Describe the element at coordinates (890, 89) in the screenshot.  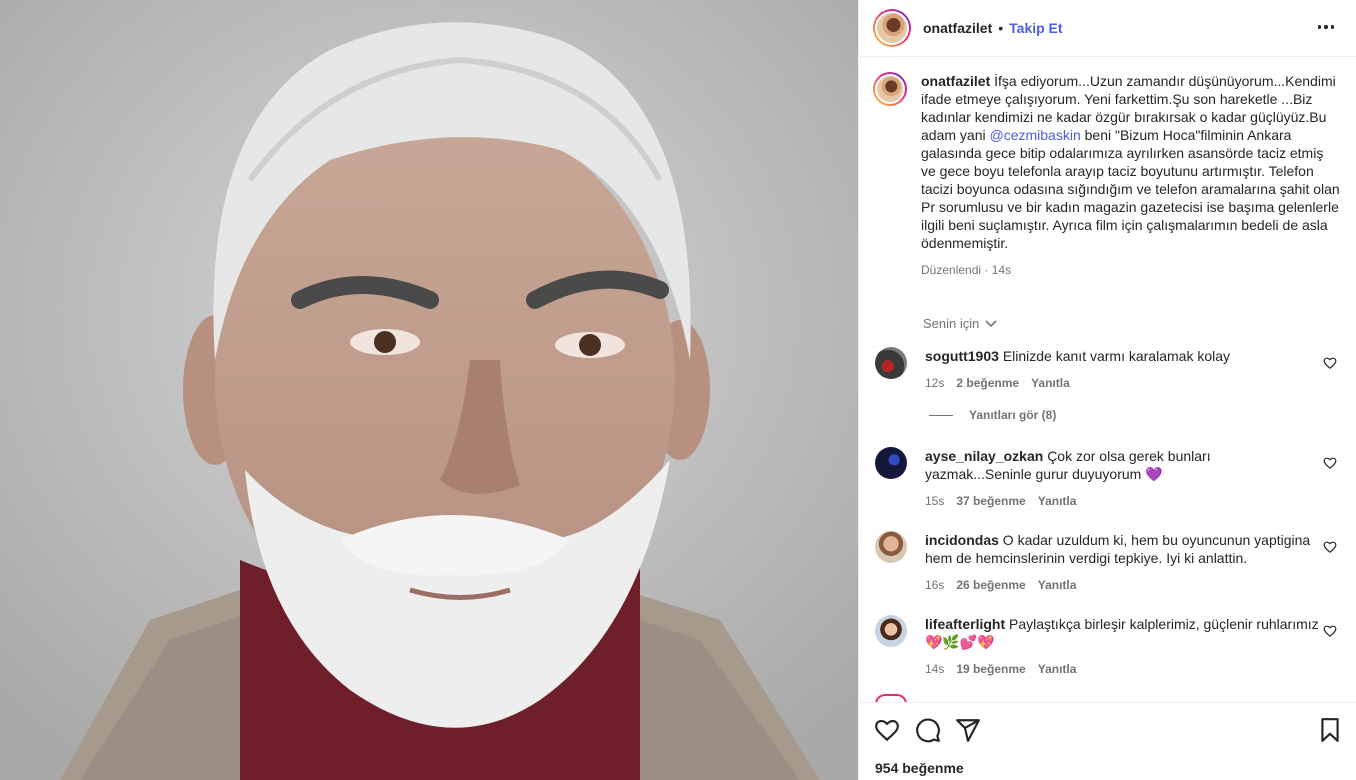
I see `caption-author-avatar` at that location.